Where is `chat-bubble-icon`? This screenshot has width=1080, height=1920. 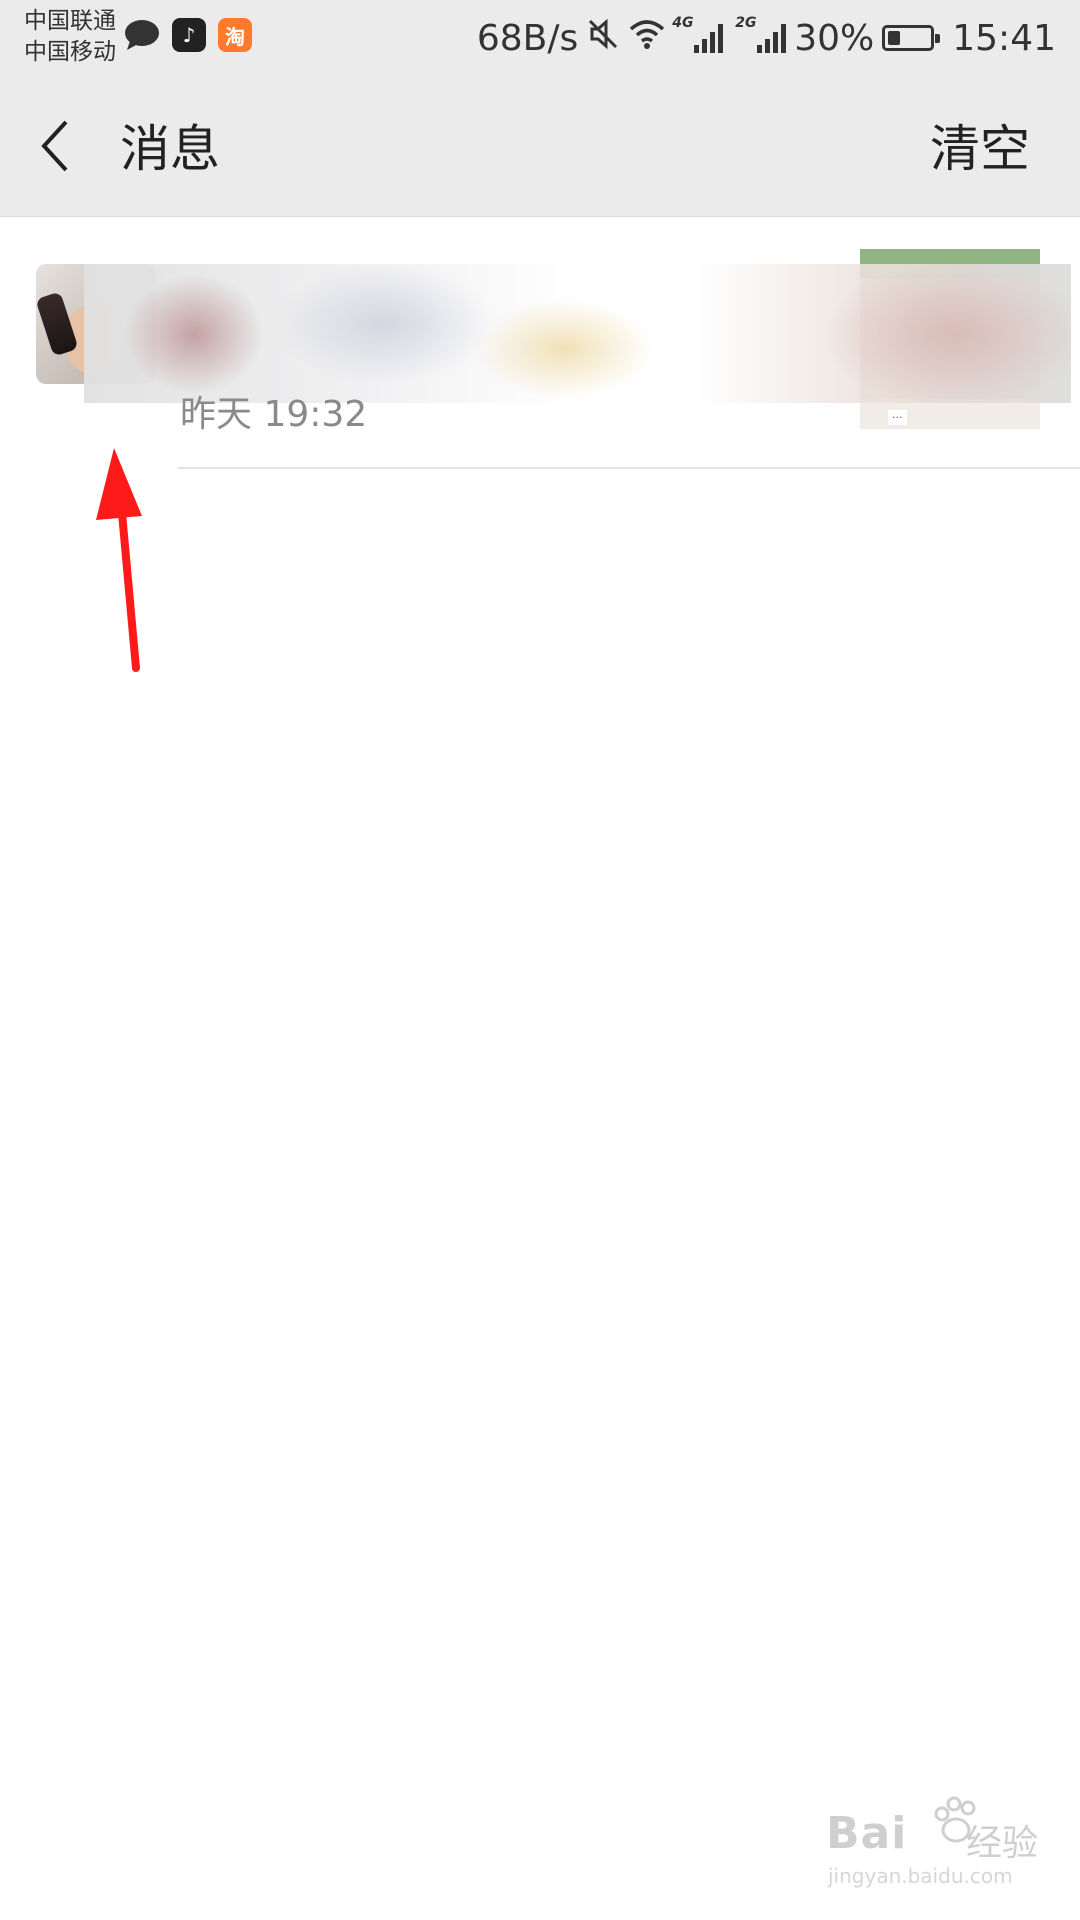 chat-bubble-icon is located at coordinates (142, 35).